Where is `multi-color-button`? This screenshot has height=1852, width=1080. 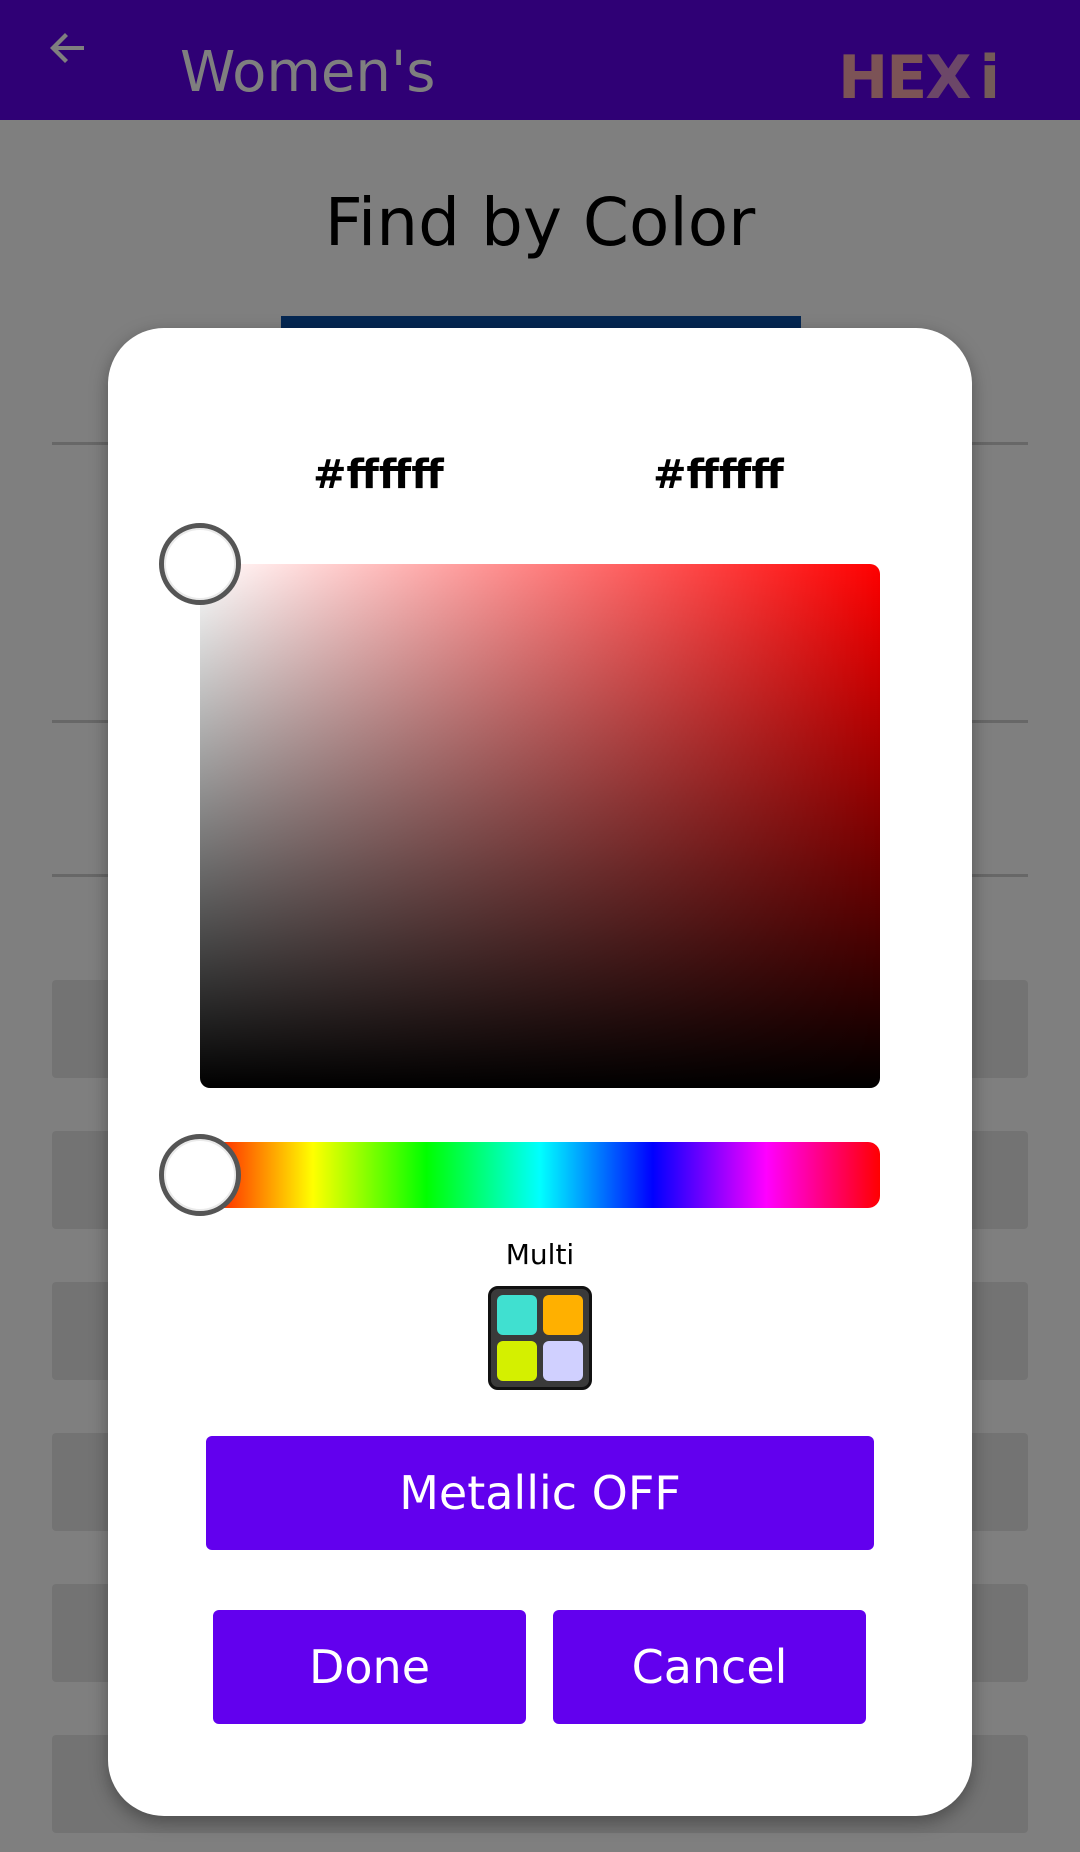
multi-color-button is located at coordinates (540, 1338).